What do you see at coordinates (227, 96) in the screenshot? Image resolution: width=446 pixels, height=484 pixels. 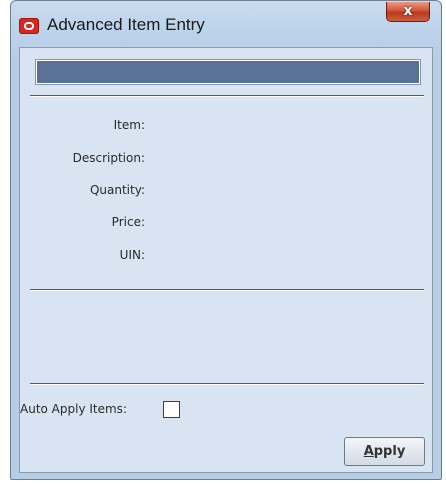 I see `separator-top` at bounding box center [227, 96].